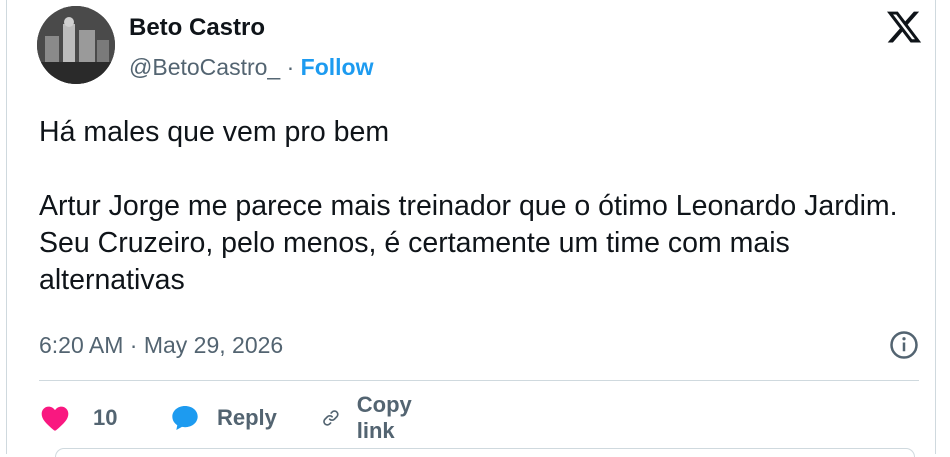 Image resolution: width=950 pixels, height=457 pixels. What do you see at coordinates (904, 345) in the screenshot?
I see `info-icon` at bounding box center [904, 345].